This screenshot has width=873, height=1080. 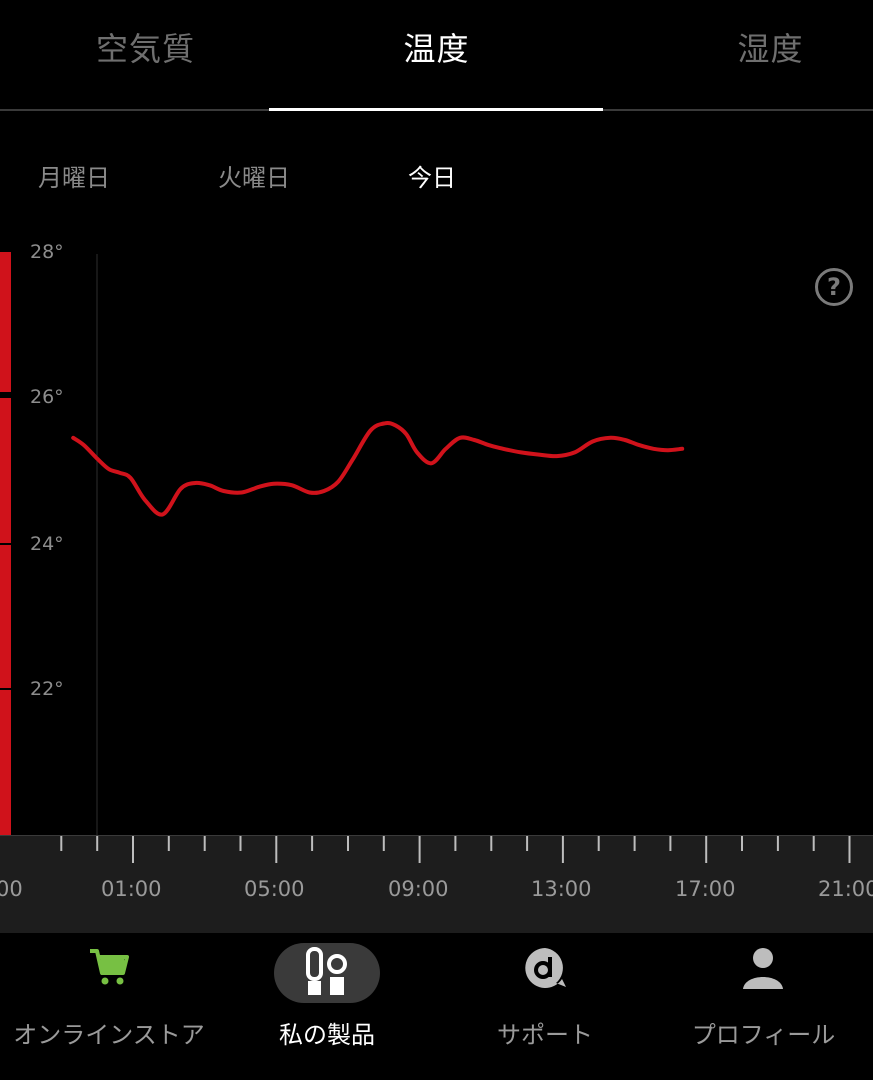 I want to click on timeline-ticks, so click(x=436, y=849).